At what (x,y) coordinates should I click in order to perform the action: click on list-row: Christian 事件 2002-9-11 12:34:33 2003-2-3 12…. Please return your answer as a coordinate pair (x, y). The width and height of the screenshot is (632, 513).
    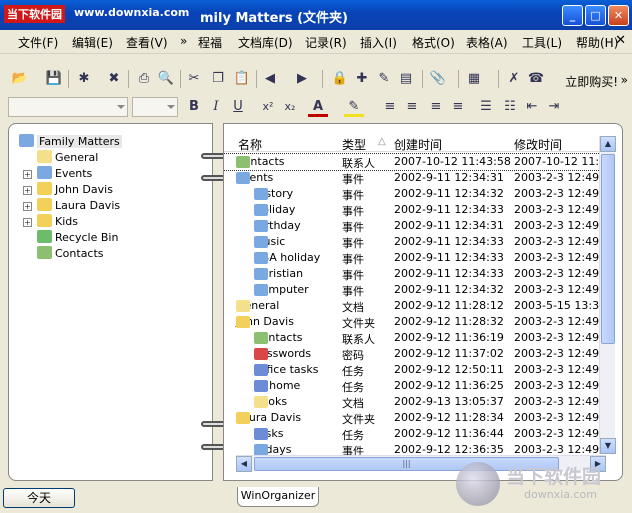
    Looking at the image, I should click on (417, 274).